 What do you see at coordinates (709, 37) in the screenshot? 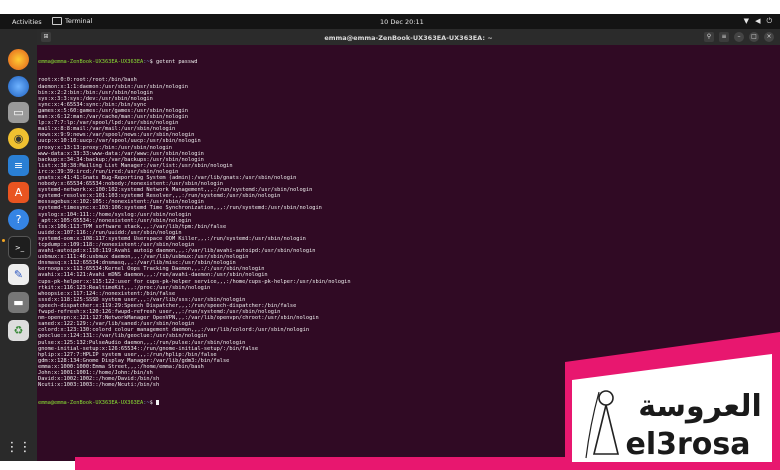
I see `search-icon: ⚲` at bounding box center [709, 37].